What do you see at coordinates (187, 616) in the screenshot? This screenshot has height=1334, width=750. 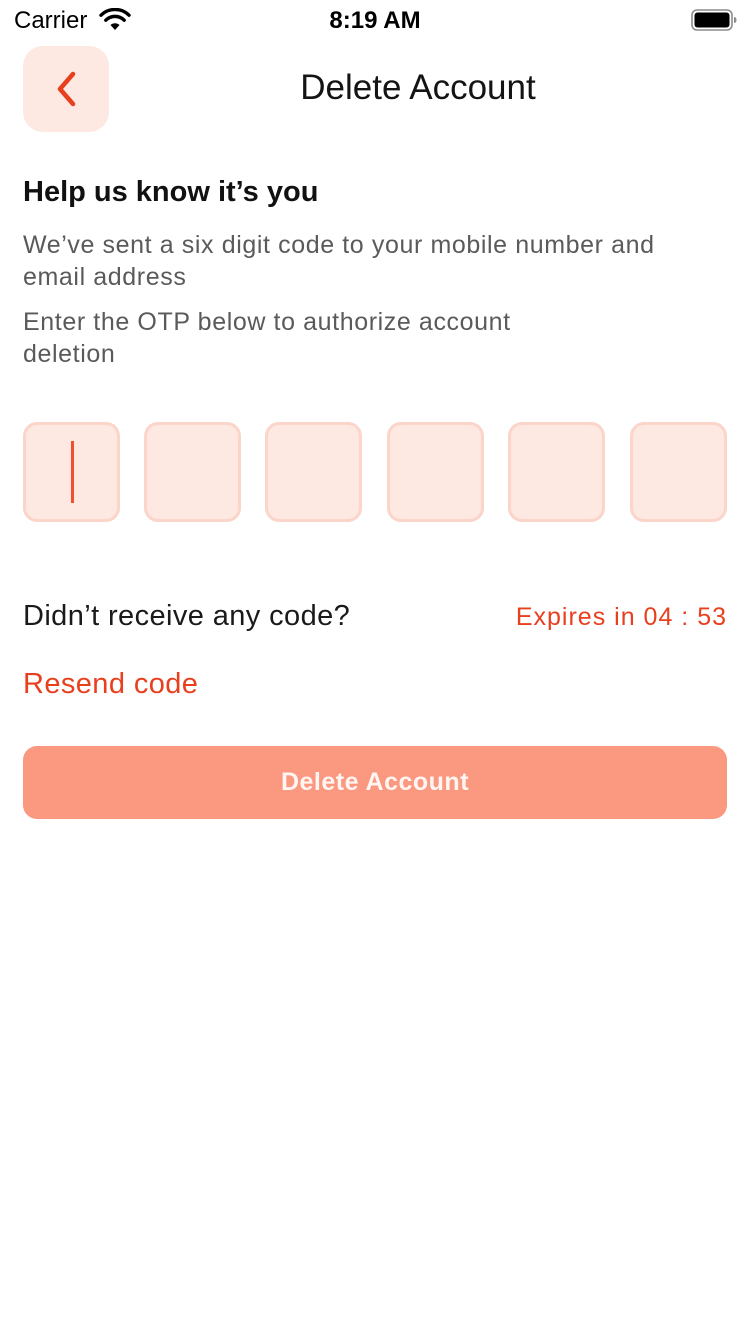 I see `no-code-prompt: Didn’t receive any code?` at bounding box center [187, 616].